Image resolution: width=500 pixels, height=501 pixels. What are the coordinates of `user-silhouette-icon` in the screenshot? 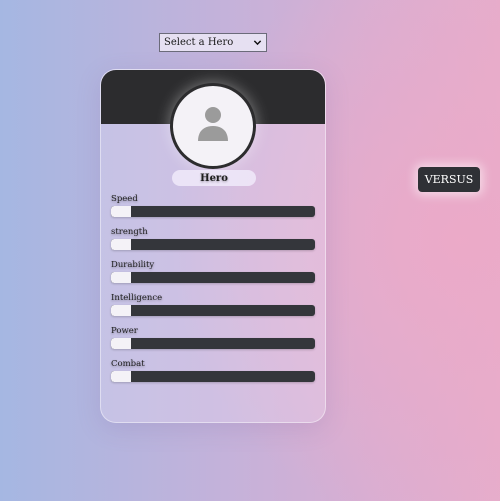 It's located at (213, 126).